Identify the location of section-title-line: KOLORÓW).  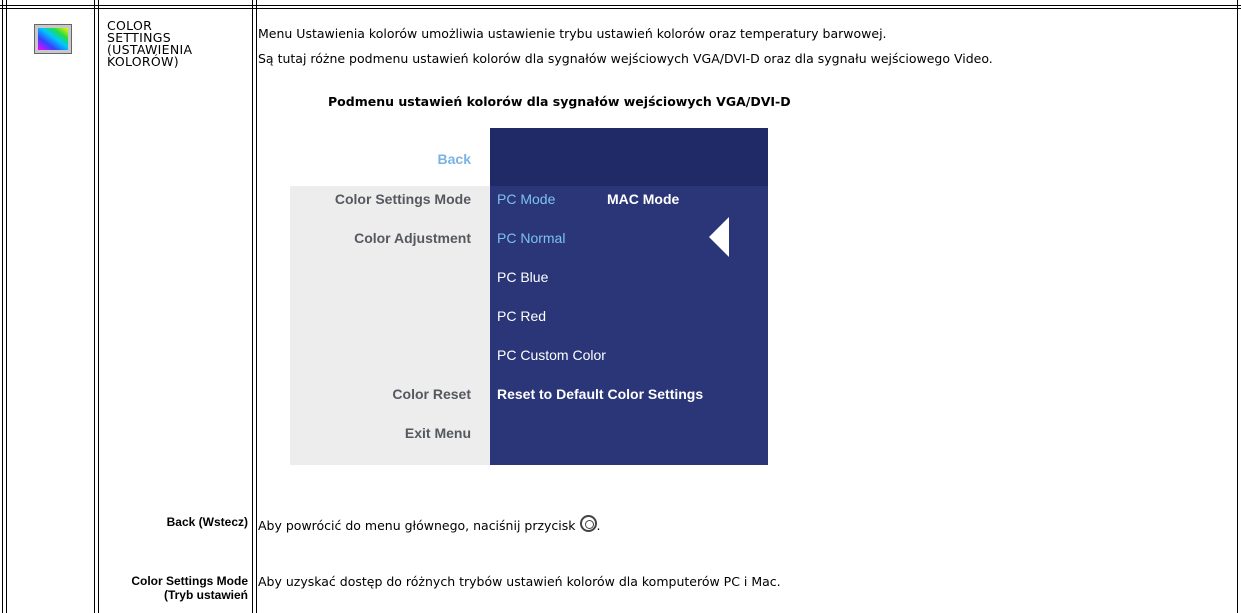
(143, 61).